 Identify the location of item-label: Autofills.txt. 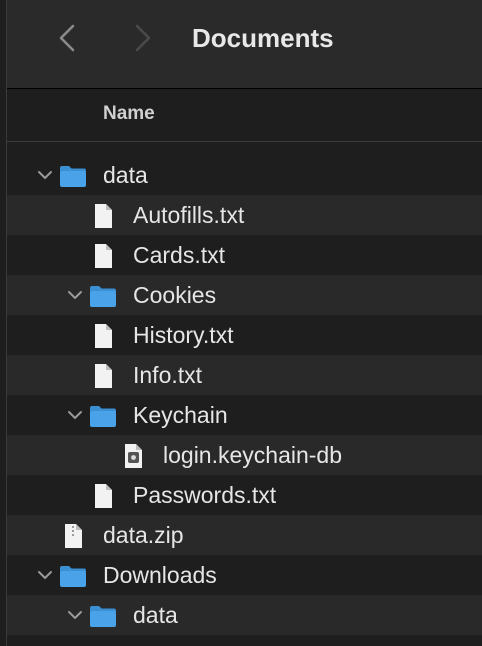
(189, 215).